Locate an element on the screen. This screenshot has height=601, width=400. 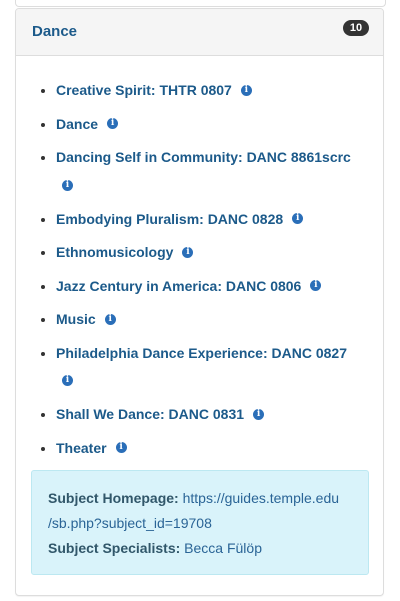
list-item: Shall We Dance: DANC 0831 i is located at coordinates (221, 414).